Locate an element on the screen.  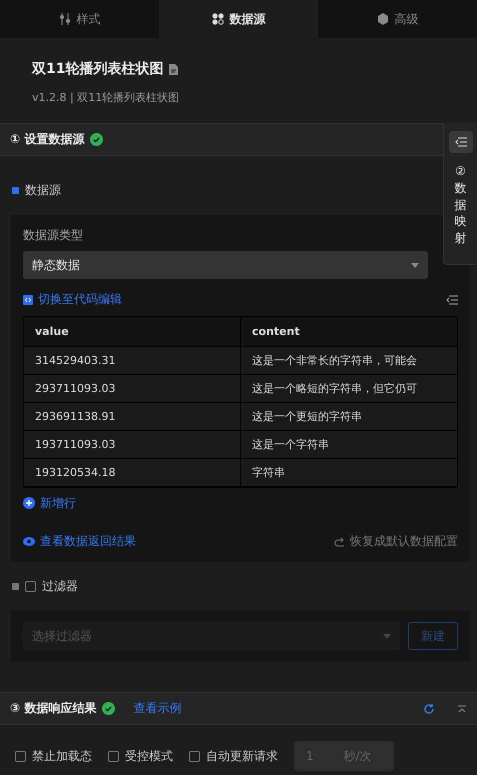
interval-input: 1 秒/次 is located at coordinates (344, 756).